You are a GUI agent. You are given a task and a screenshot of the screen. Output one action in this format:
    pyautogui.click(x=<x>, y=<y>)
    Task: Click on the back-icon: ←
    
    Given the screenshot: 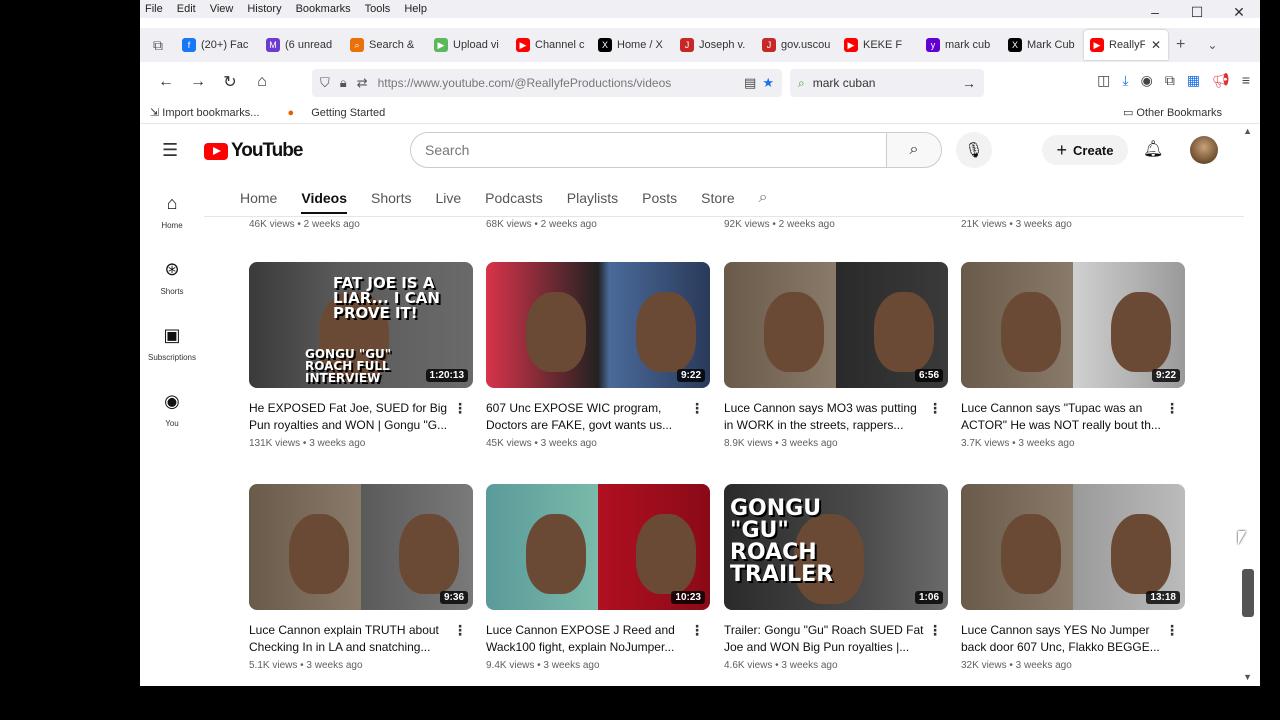 What is the action you would take?
    pyautogui.click(x=166, y=82)
    